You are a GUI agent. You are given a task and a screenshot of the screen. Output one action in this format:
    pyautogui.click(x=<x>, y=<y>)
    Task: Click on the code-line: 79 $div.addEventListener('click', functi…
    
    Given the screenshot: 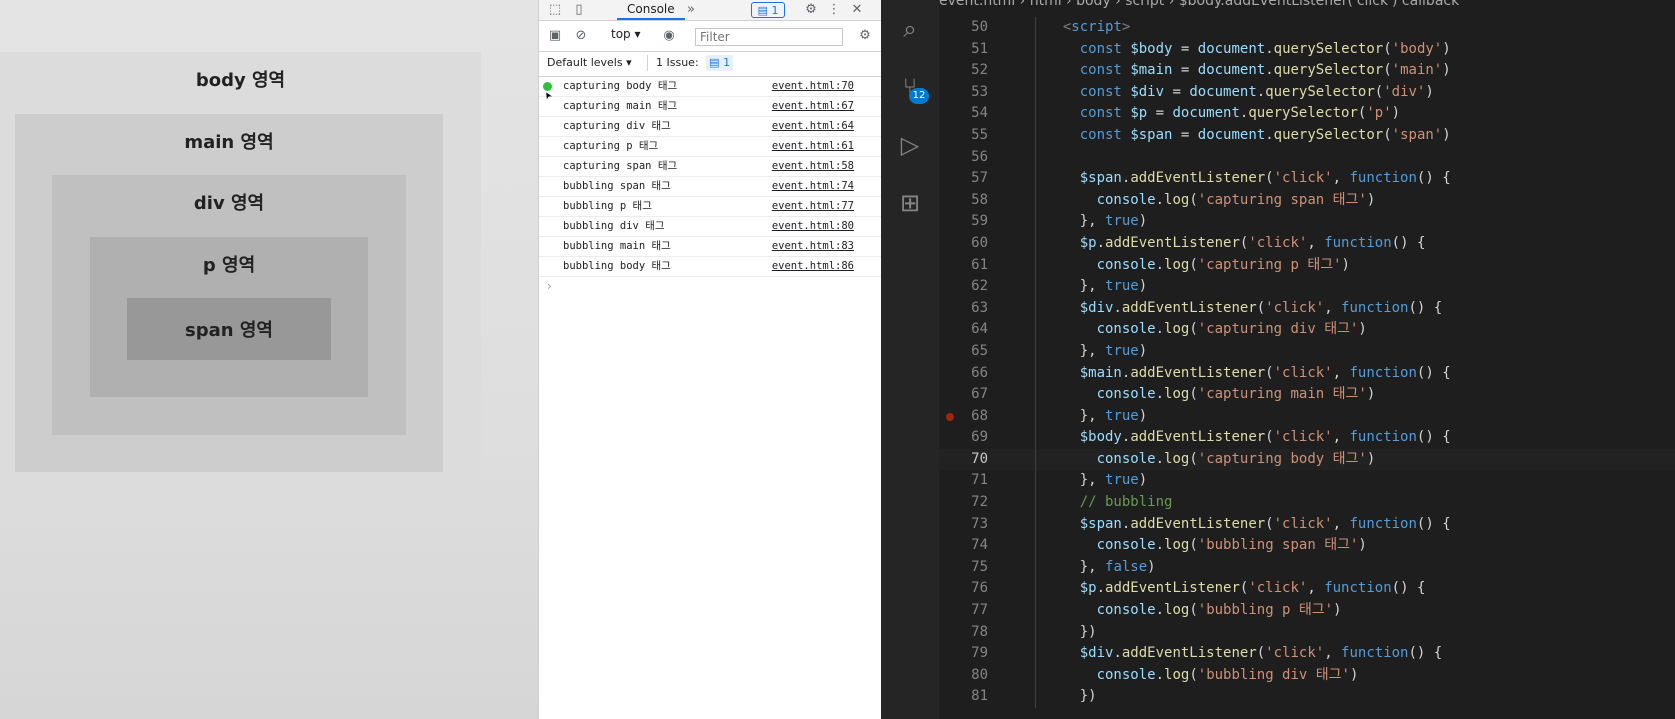 What is the action you would take?
    pyautogui.click(x=1307, y=654)
    